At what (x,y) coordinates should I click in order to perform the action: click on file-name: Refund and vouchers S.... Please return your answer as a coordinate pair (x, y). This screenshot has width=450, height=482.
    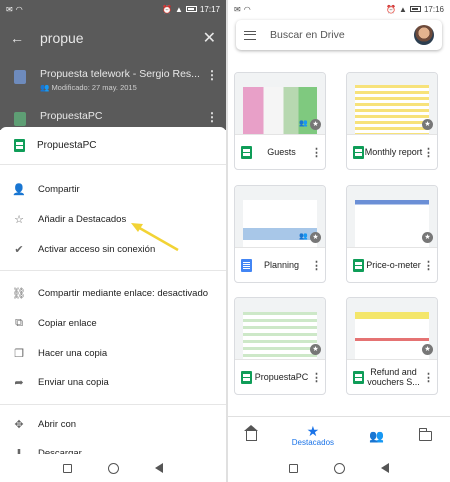
    Looking at the image, I should click on (393, 377).